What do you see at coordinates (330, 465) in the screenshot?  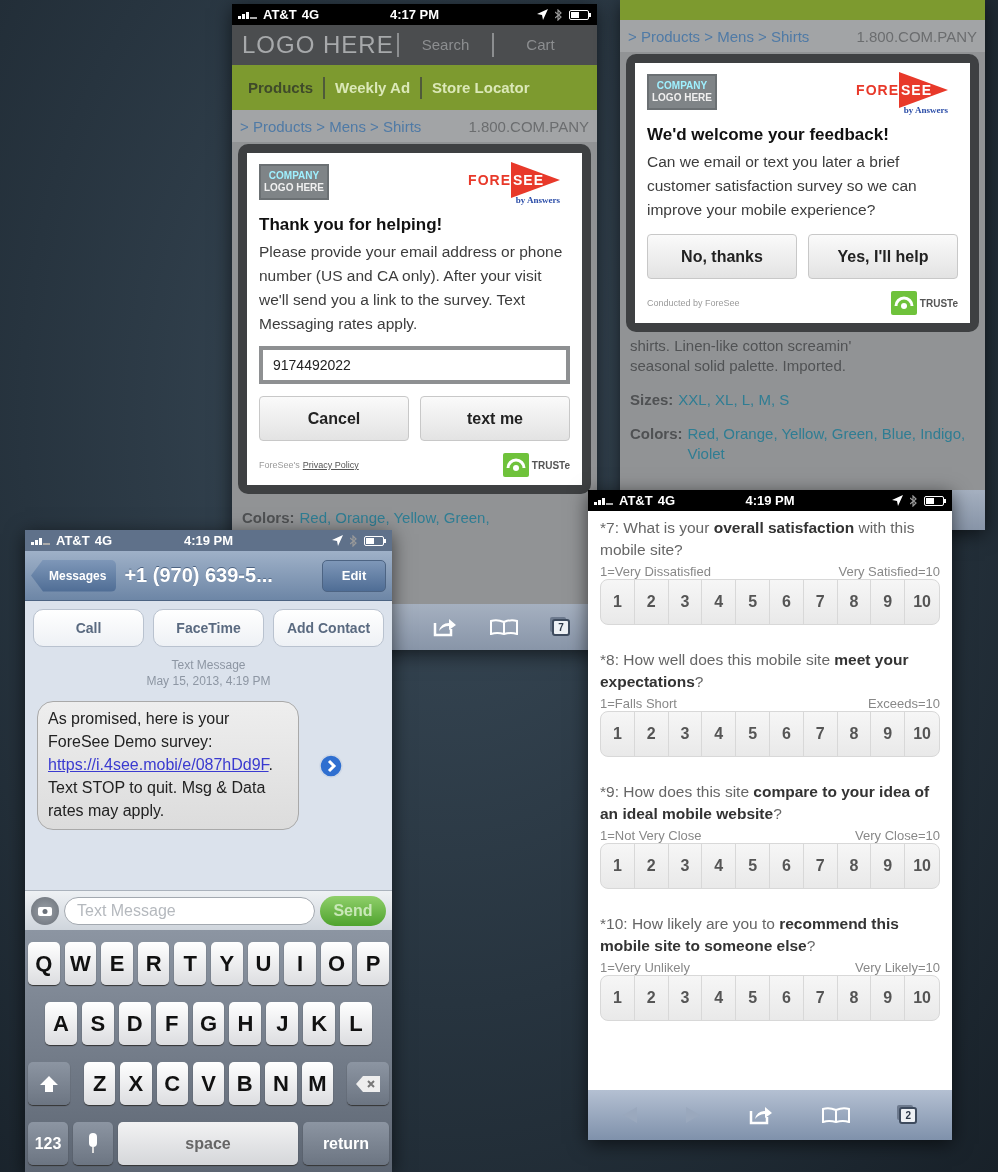 I see `privacy-link: Privacy Policy` at bounding box center [330, 465].